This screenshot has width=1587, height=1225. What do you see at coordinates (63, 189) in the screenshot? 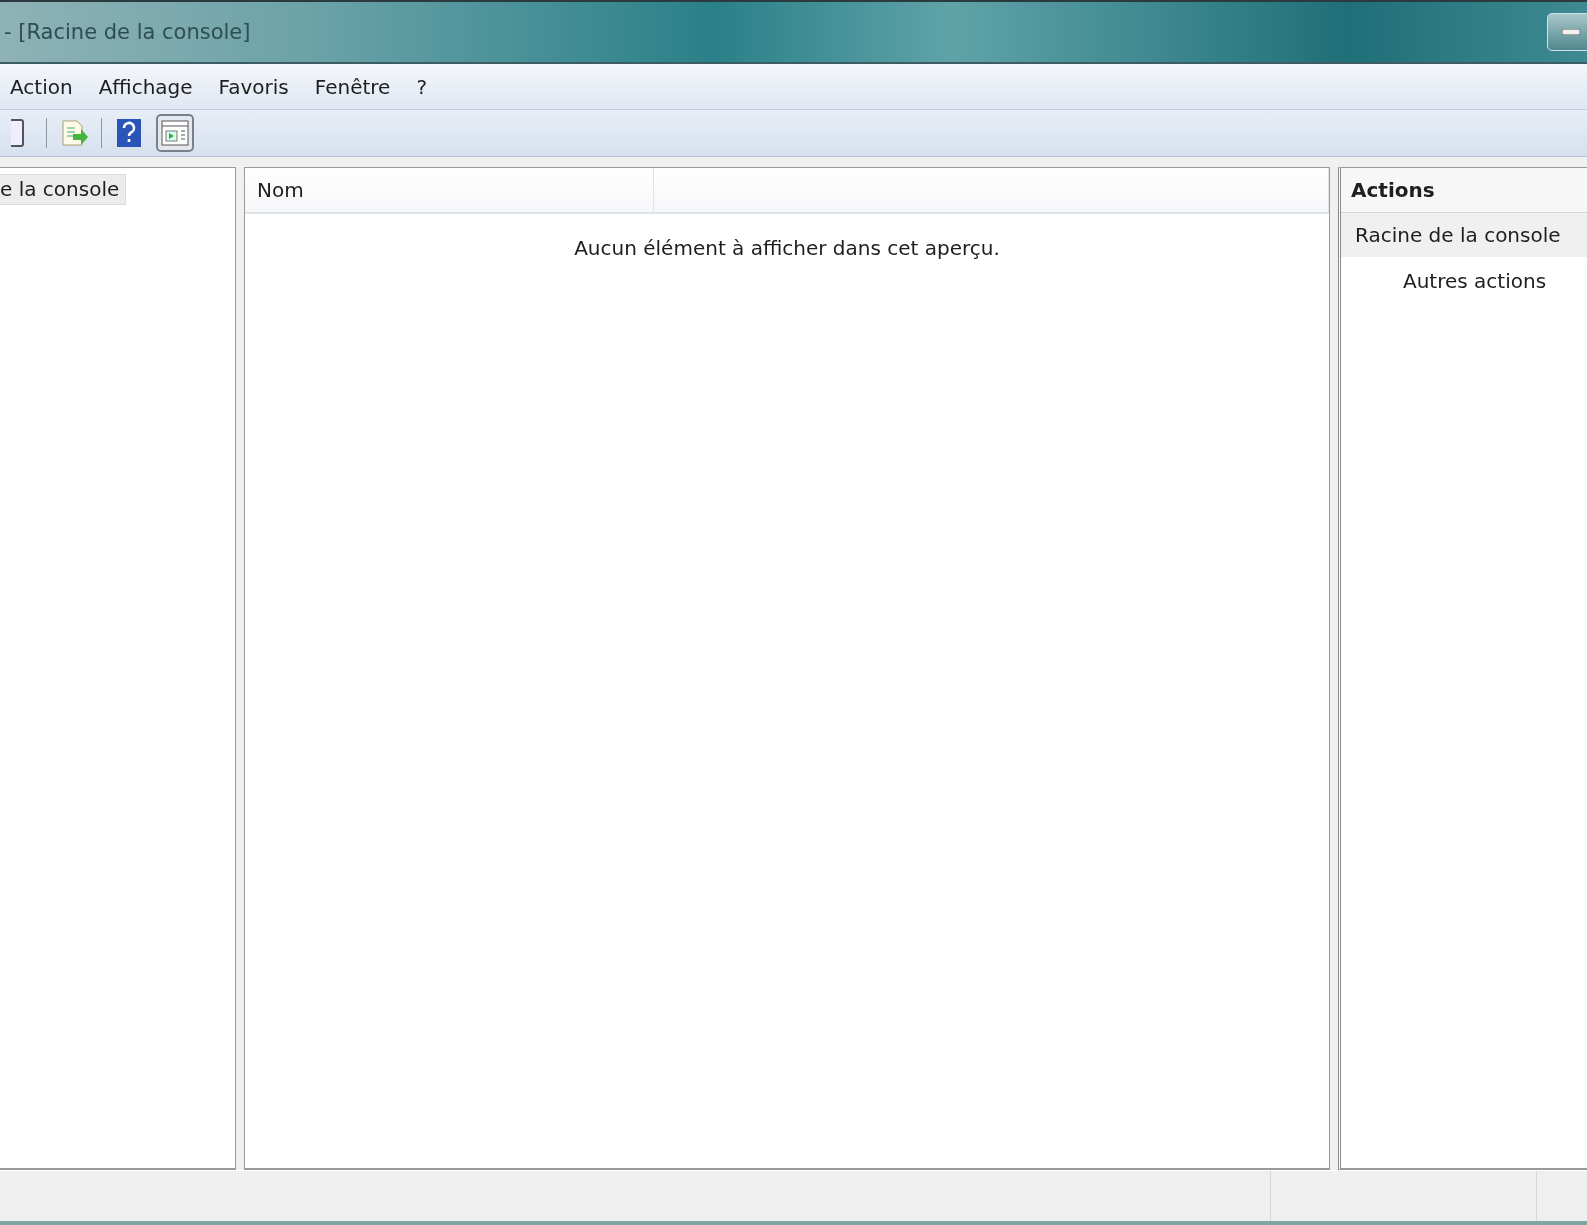
I see `tree-item: e la console` at bounding box center [63, 189].